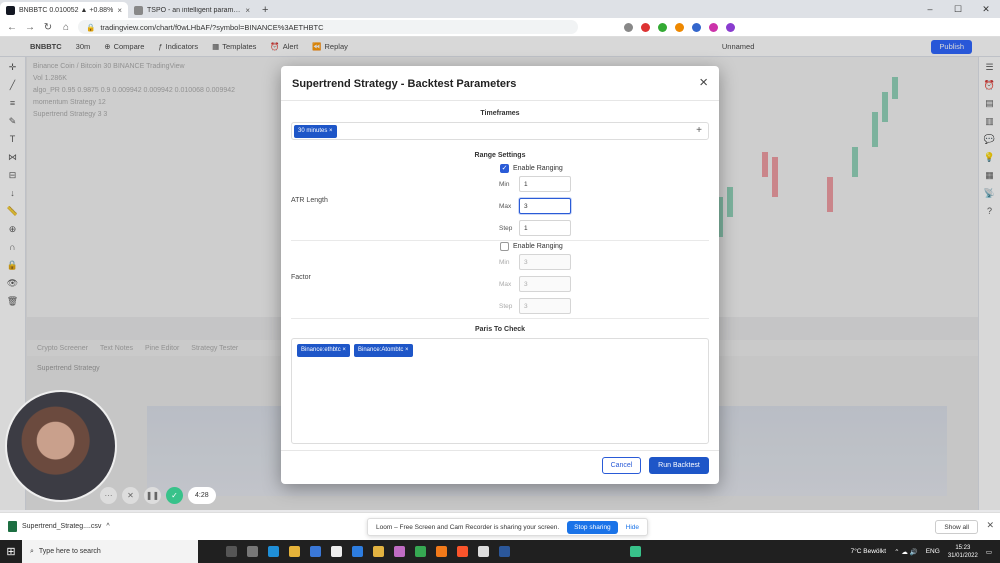 The width and height of the screenshot is (1000, 563). I want to click on pair-tag-ethbtc: Binance:ethbtc ×, so click(323, 350).